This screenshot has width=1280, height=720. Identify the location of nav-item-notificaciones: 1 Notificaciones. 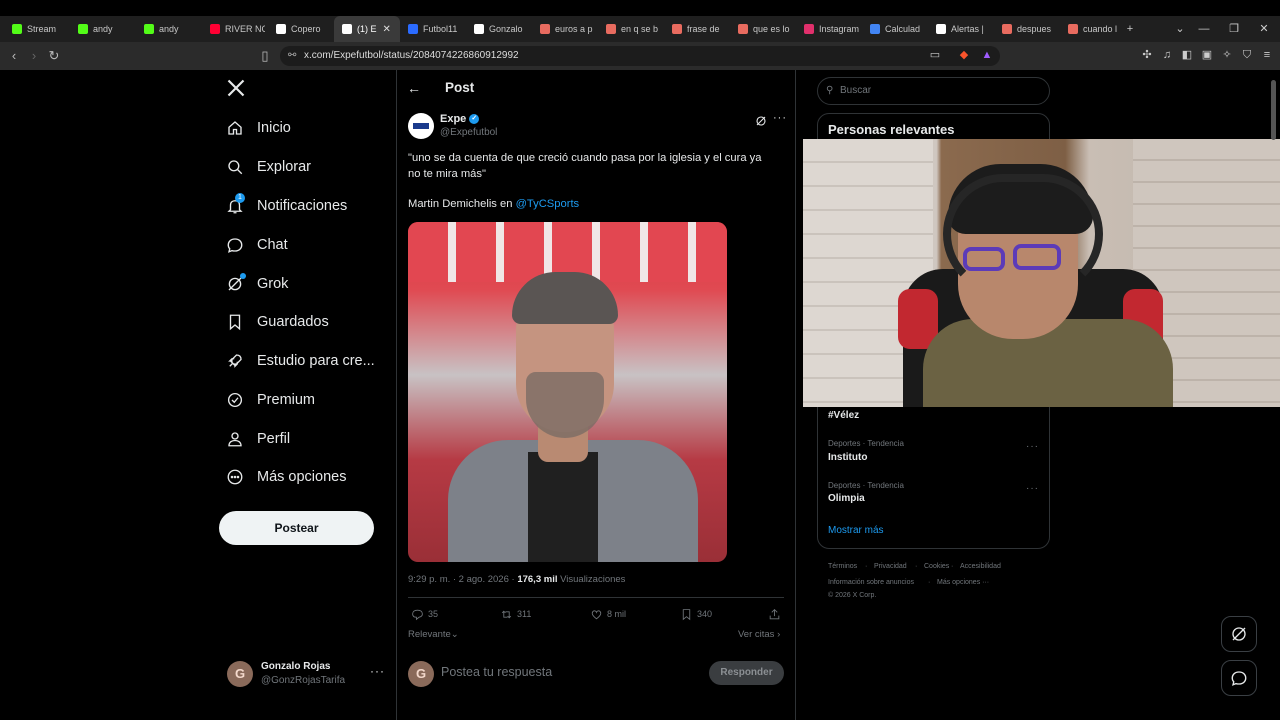
(286, 205).